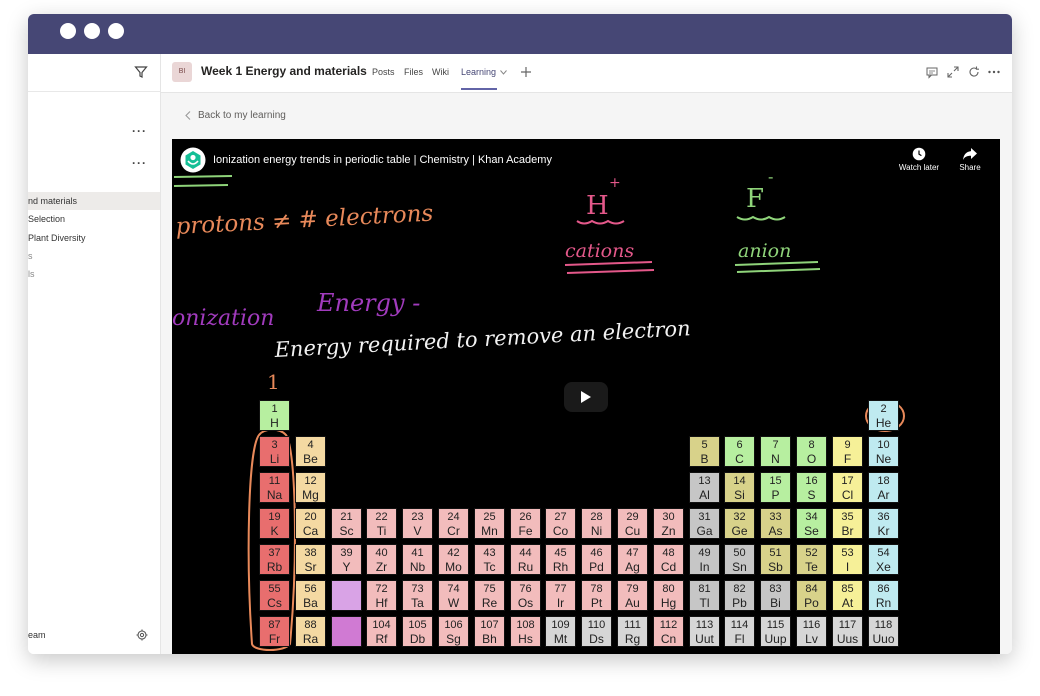  What do you see at coordinates (775, 451) in the screenshot?
I see `element-cell: 7N` at bounding box center [775, 451].